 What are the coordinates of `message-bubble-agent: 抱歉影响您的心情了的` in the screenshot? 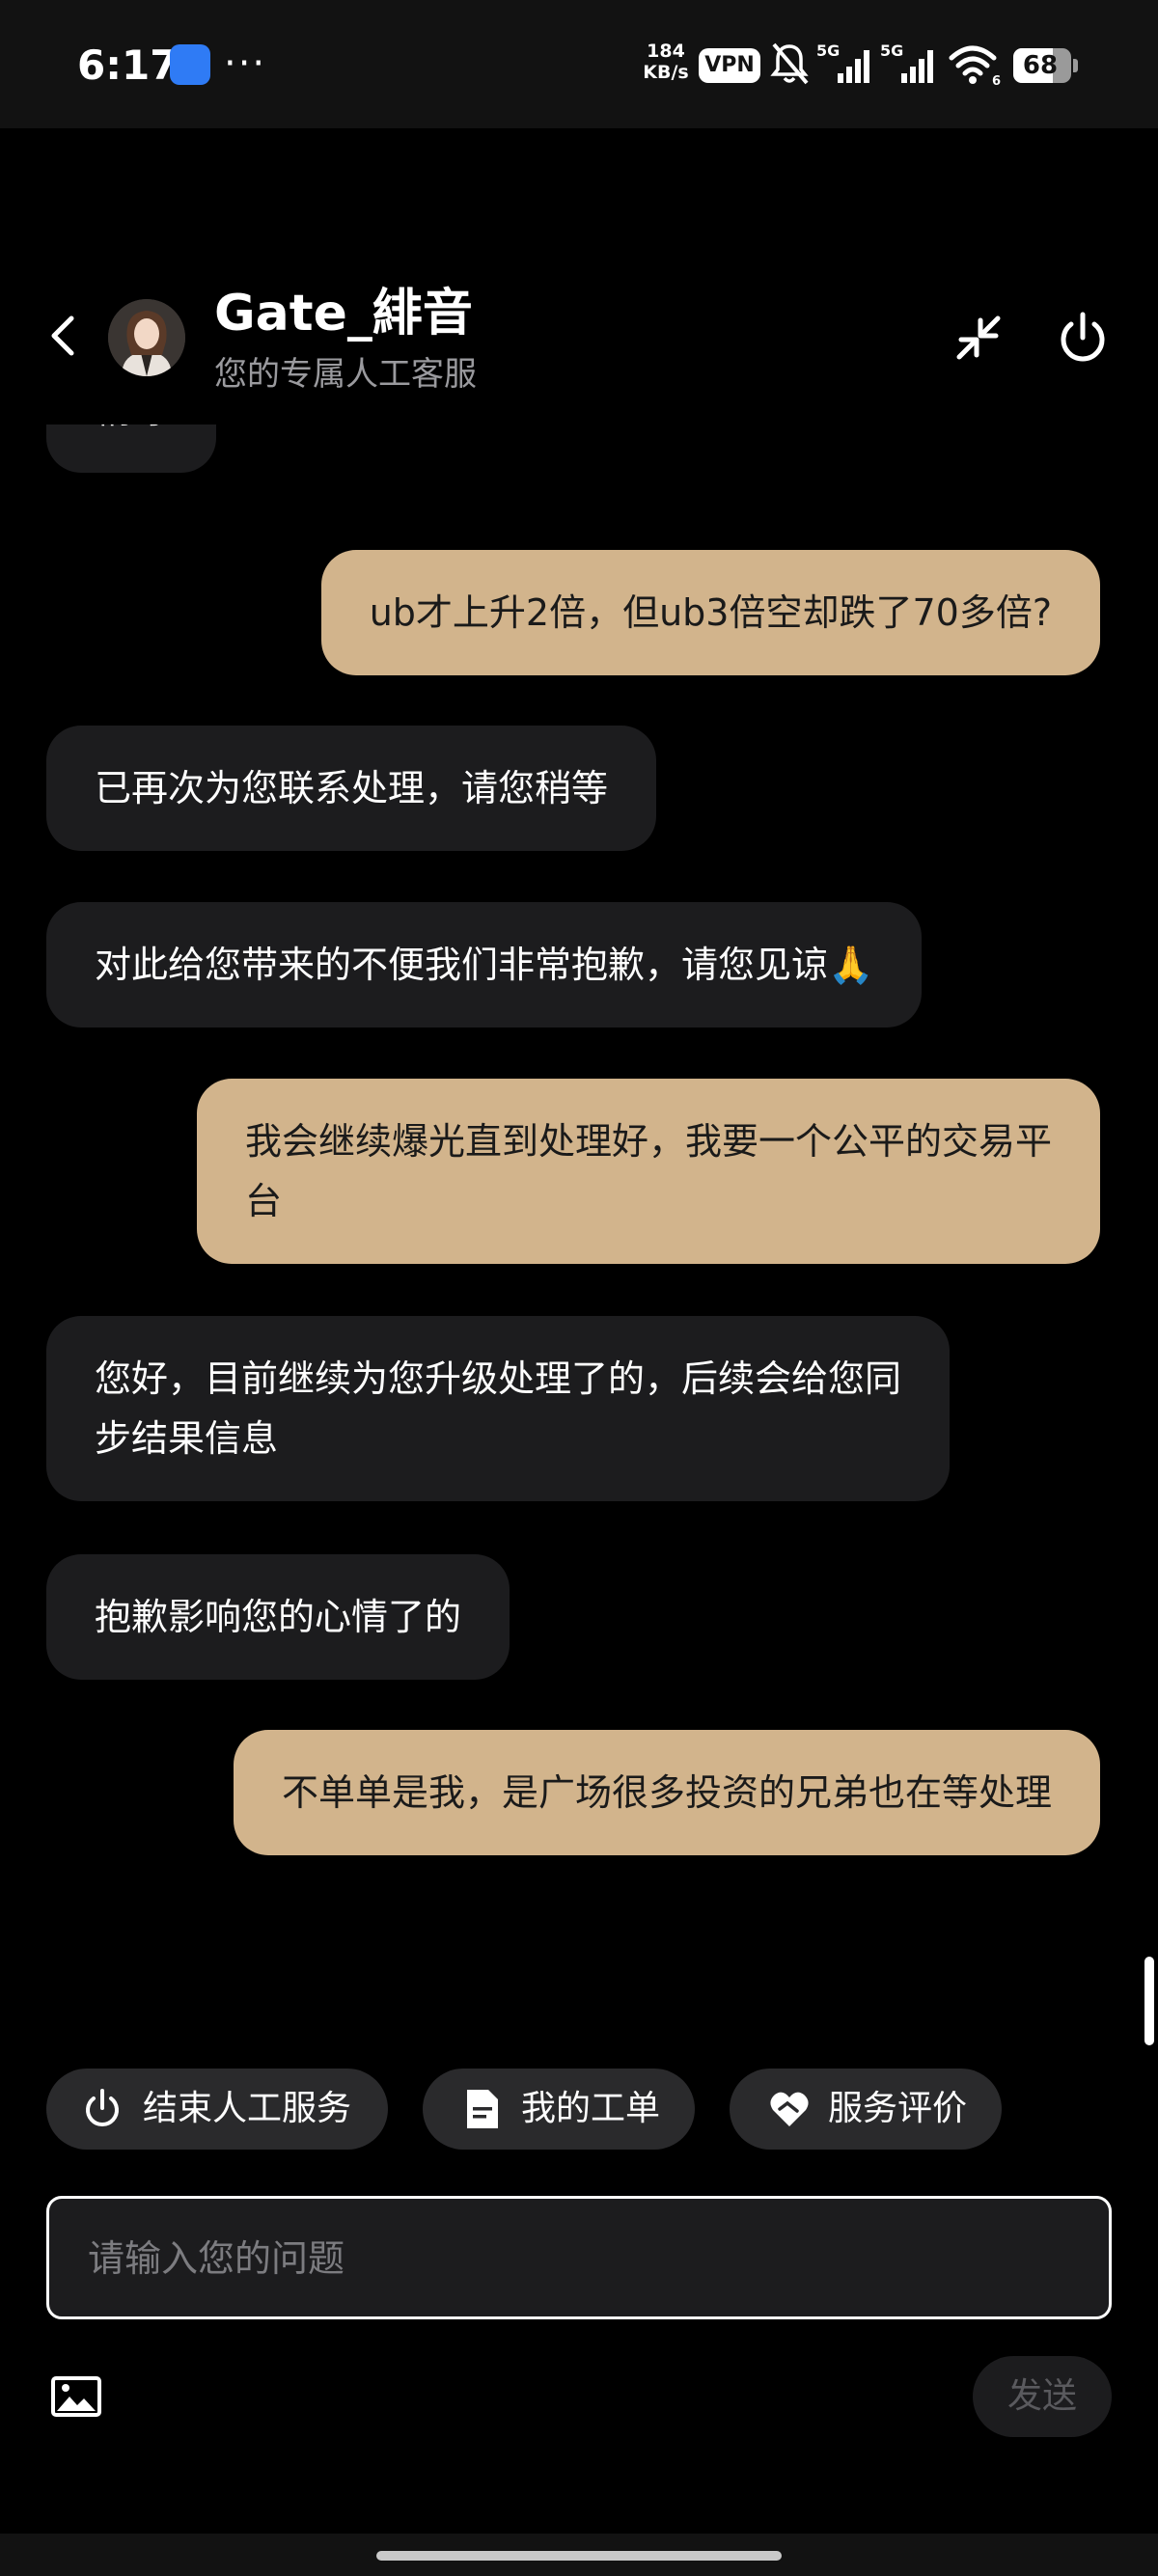 It's located at (278, 1617).